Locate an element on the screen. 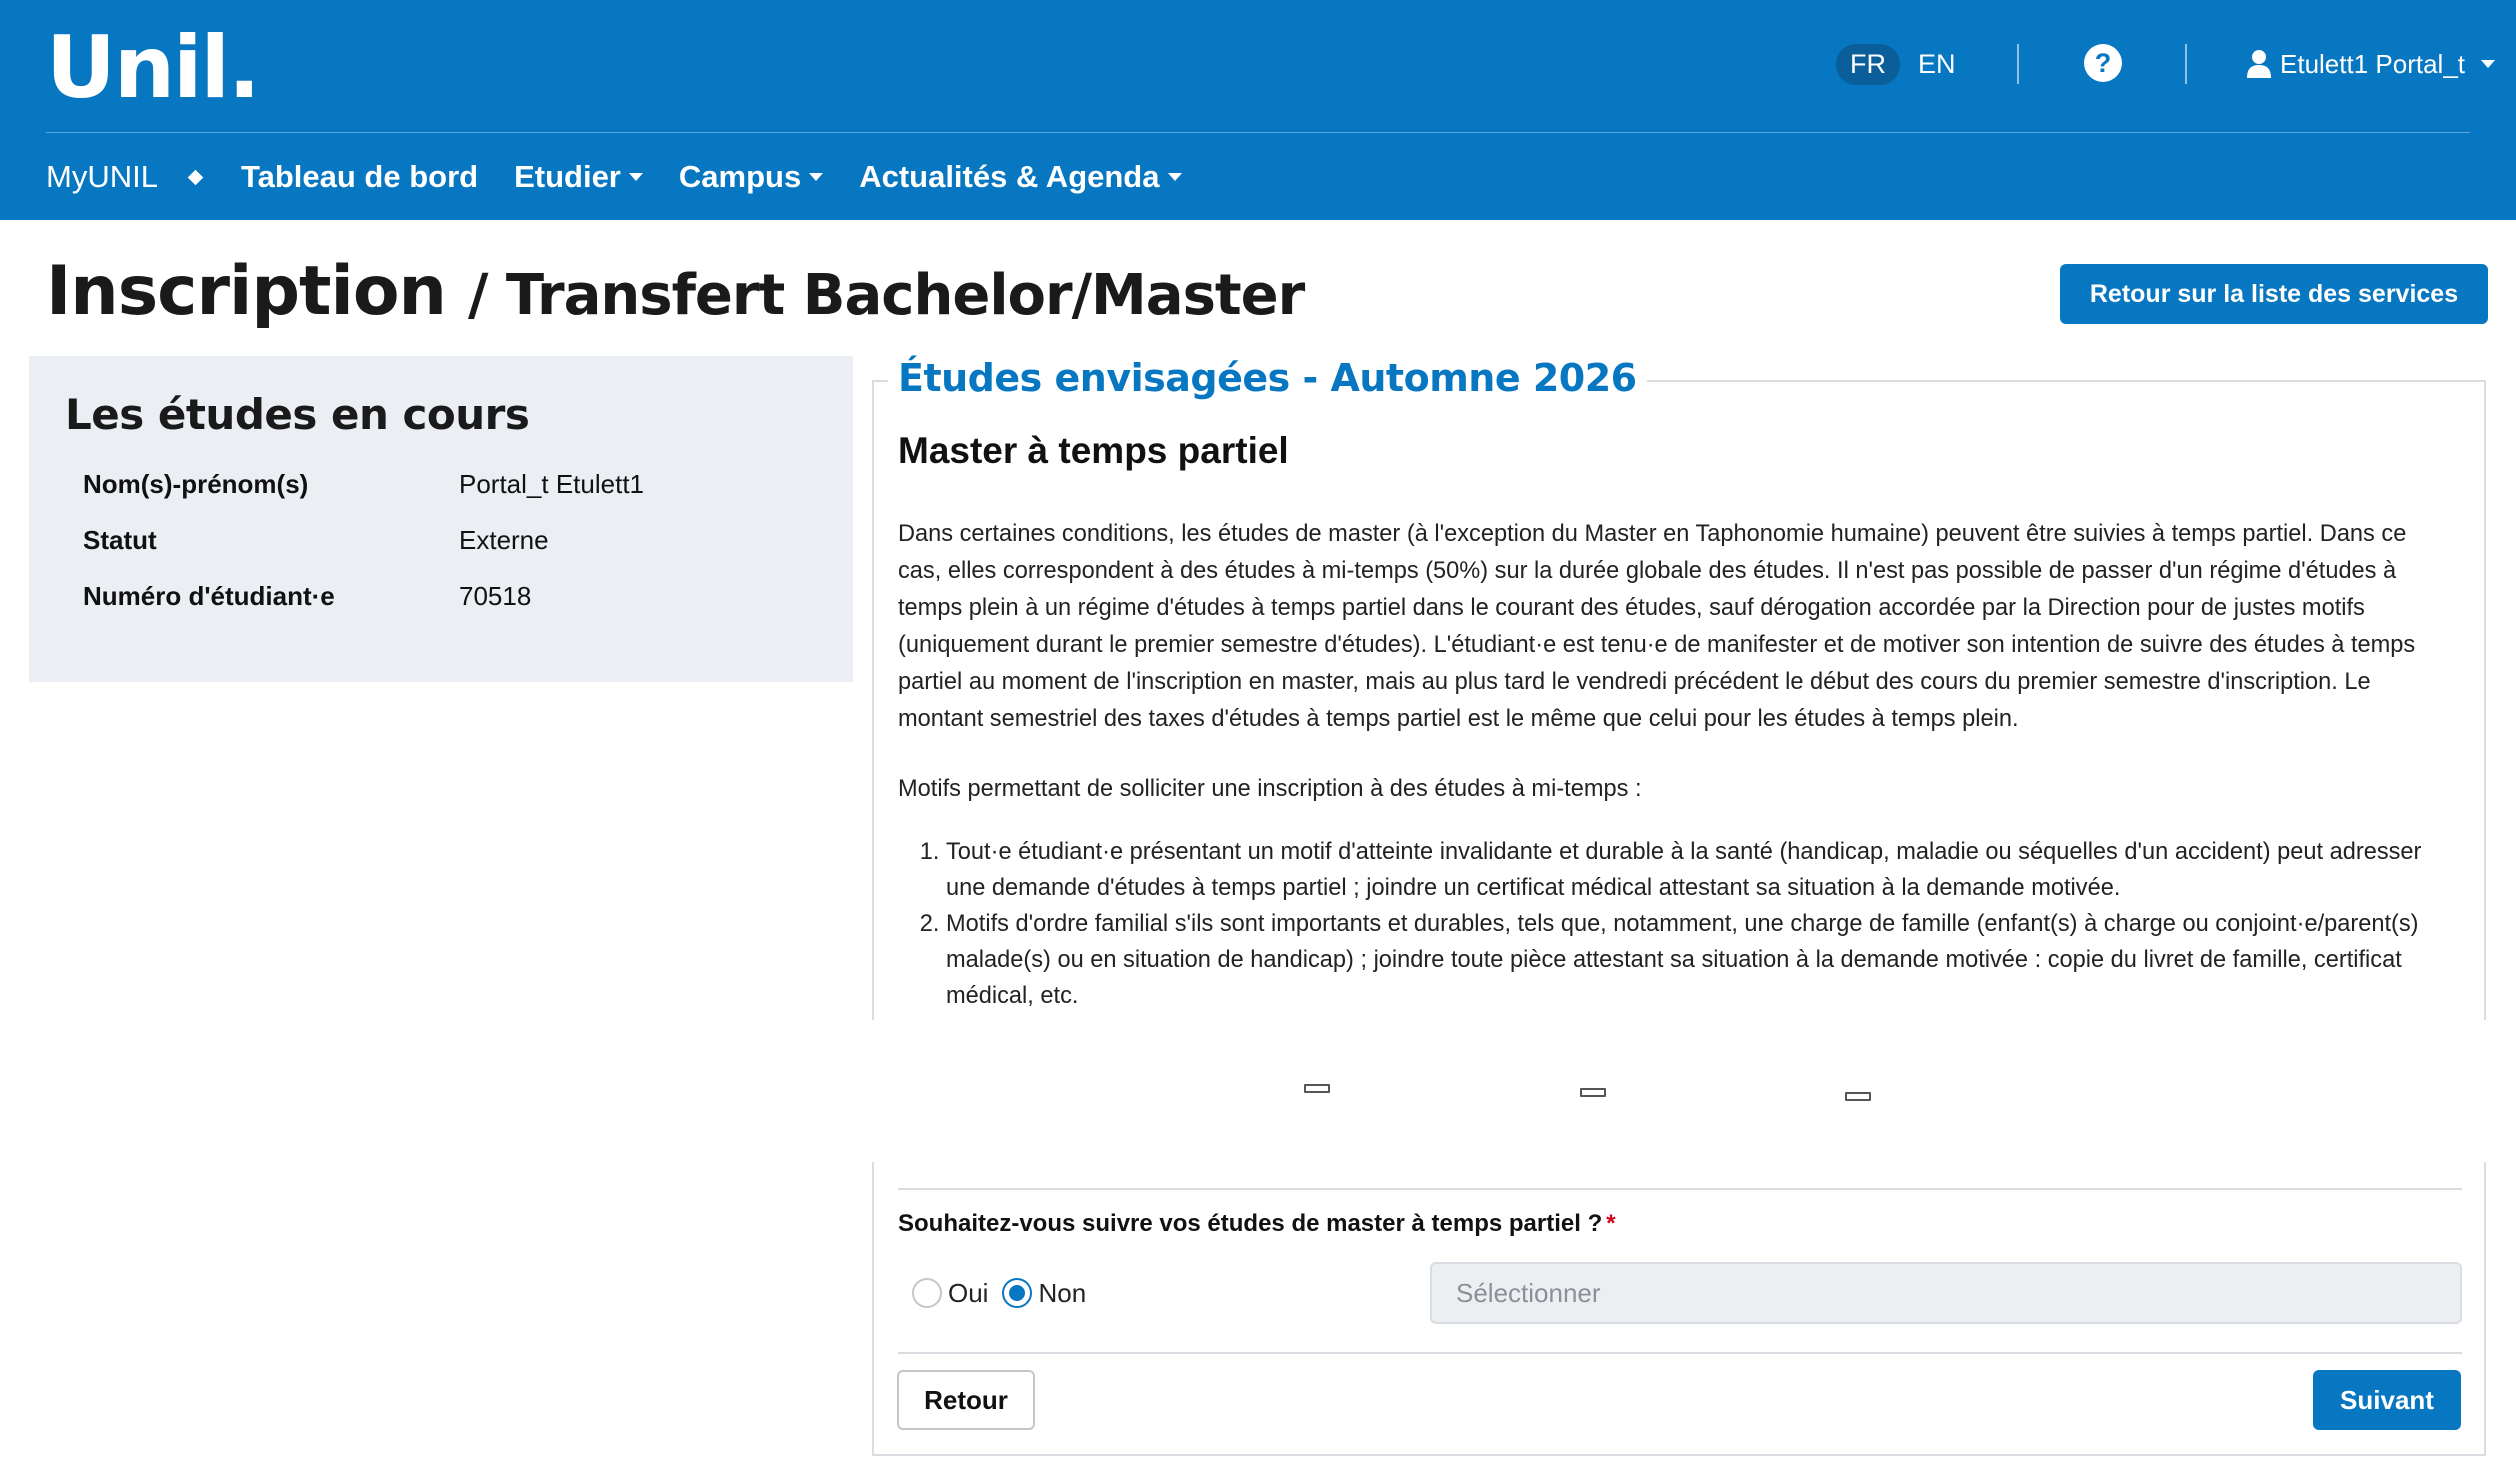 Image resolution: width=2516 pixels, height=1481 pixels. info-row-name: Nom(s)-prénom(s) Portal_t Etulett1 is located at coordinates (453, 484).